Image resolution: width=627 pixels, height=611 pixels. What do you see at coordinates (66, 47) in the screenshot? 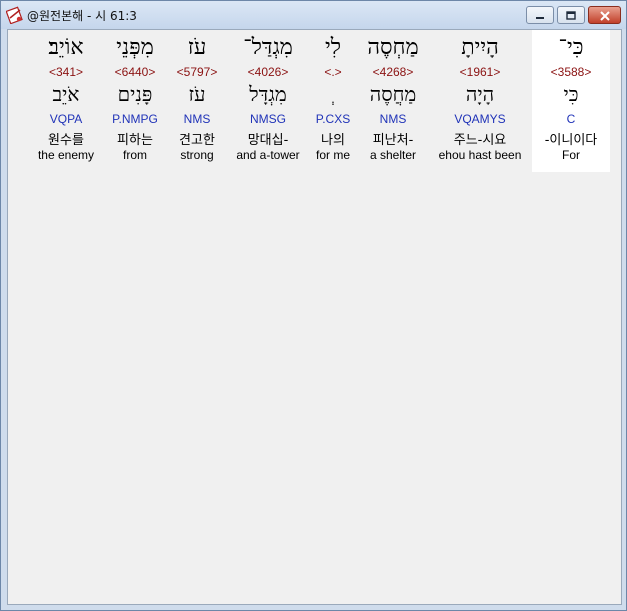
I see `hebrew-word: אוֹיֵב׃` at bounding box center [66, 47].